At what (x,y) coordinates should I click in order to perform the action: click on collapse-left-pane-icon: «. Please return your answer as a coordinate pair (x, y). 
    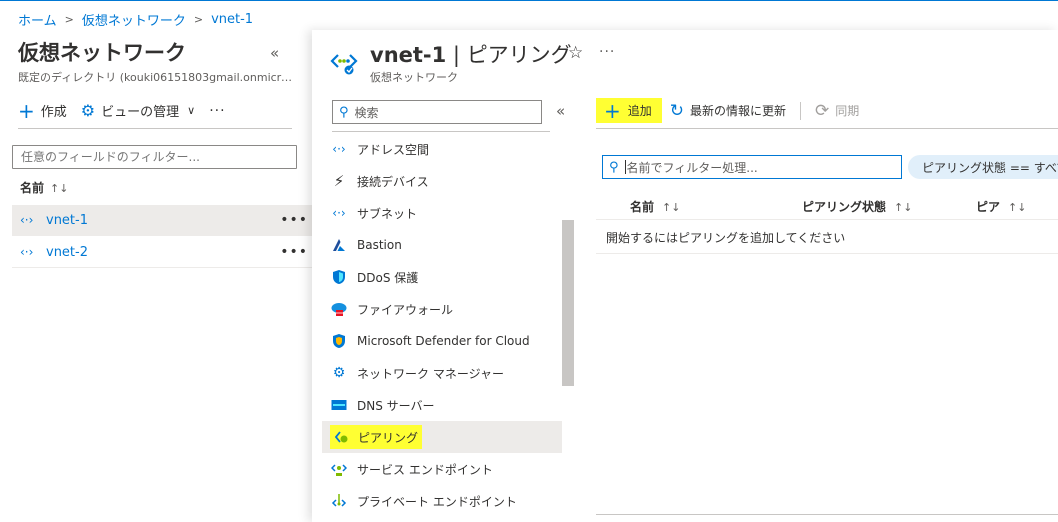
    Looking at the image, I should click on (274, 53).